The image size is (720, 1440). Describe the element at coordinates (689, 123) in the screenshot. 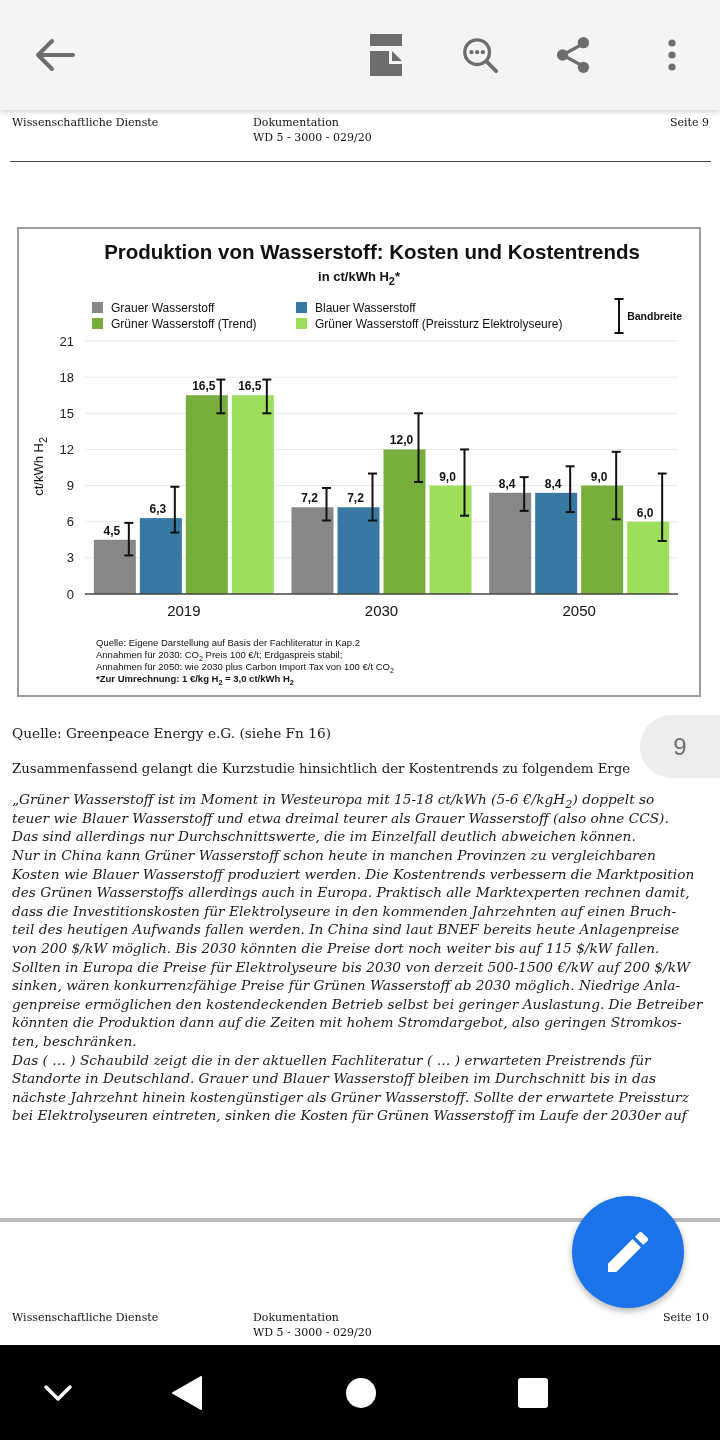

I see `page-label: Seite 9` at that location.